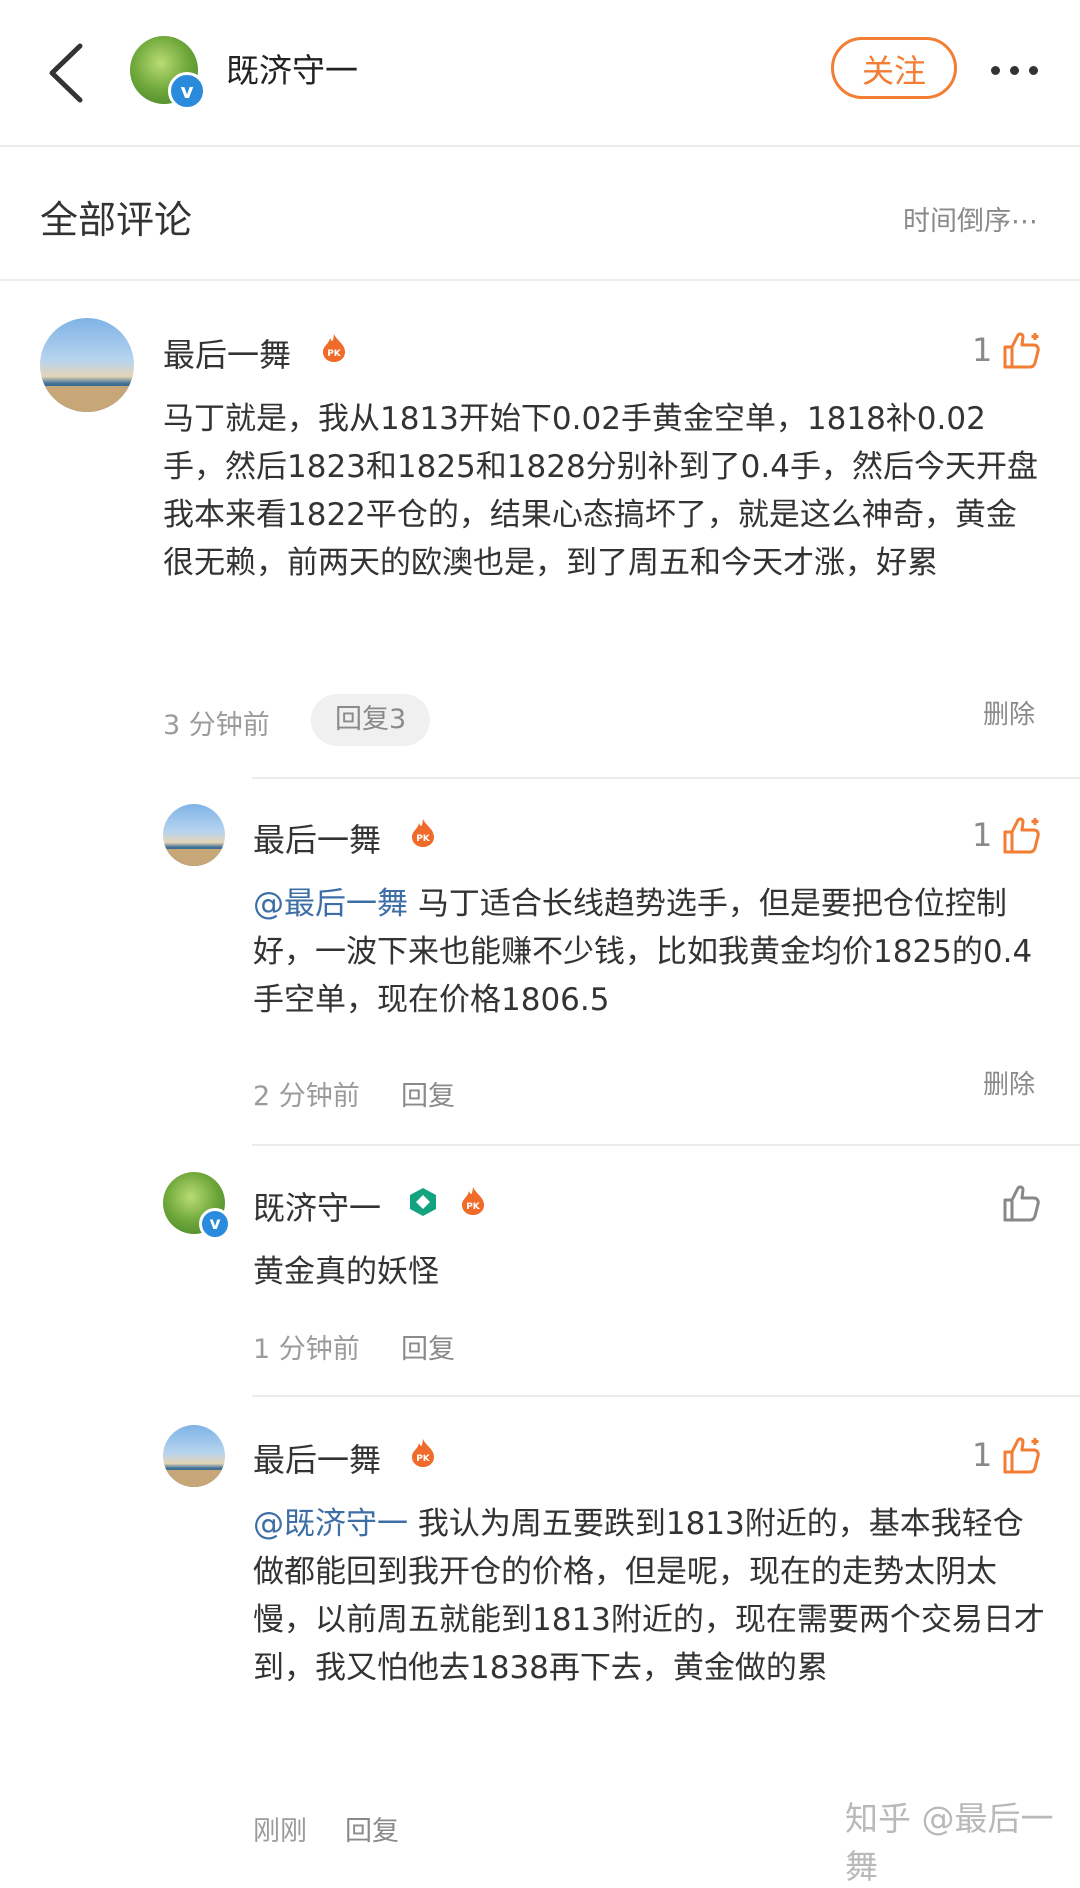 The height and width of the screenshot is (1888, 1080). Describe the element at coordinates (306, 1096) in the screenshot. I see `reply-time: 2 分钟前` at that location.